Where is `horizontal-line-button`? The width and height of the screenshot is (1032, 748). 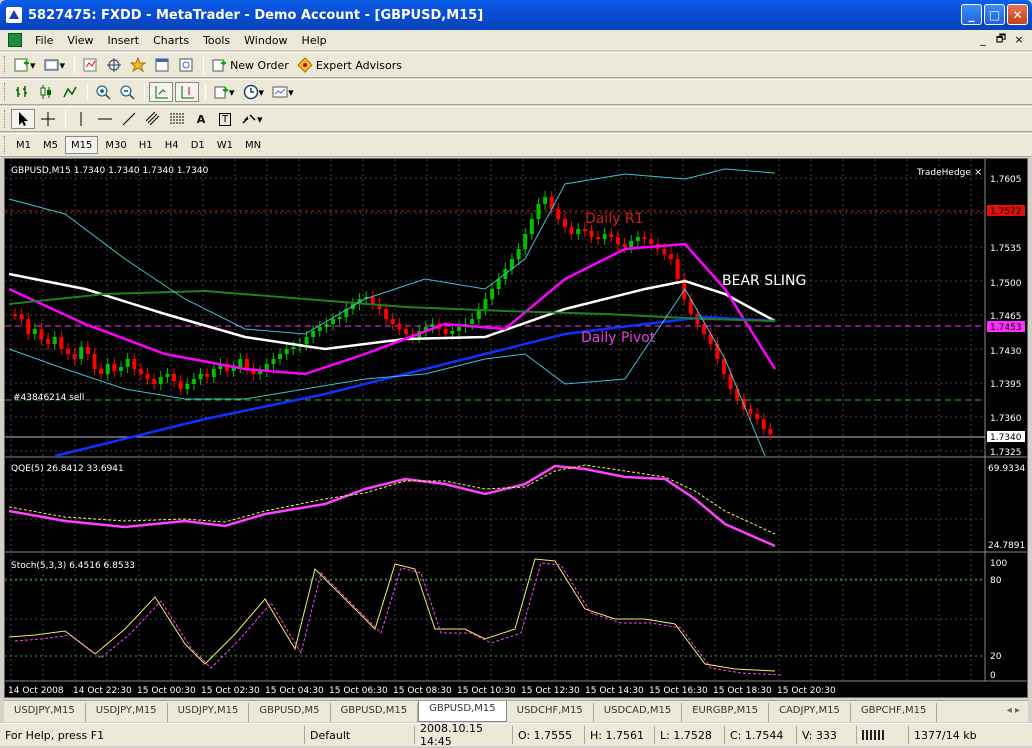 horizontal-line-button is located at coordinates (105, 119).